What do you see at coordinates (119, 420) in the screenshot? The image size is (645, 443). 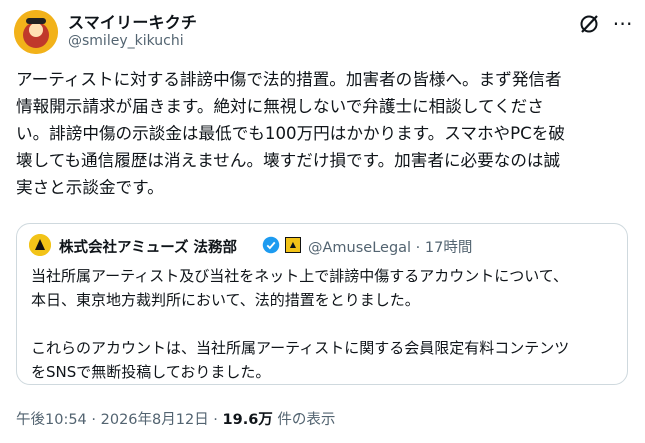 I see `timestamp: 午後10:54 · 2026年8月12日 ·` at bounding box center [119, 420].